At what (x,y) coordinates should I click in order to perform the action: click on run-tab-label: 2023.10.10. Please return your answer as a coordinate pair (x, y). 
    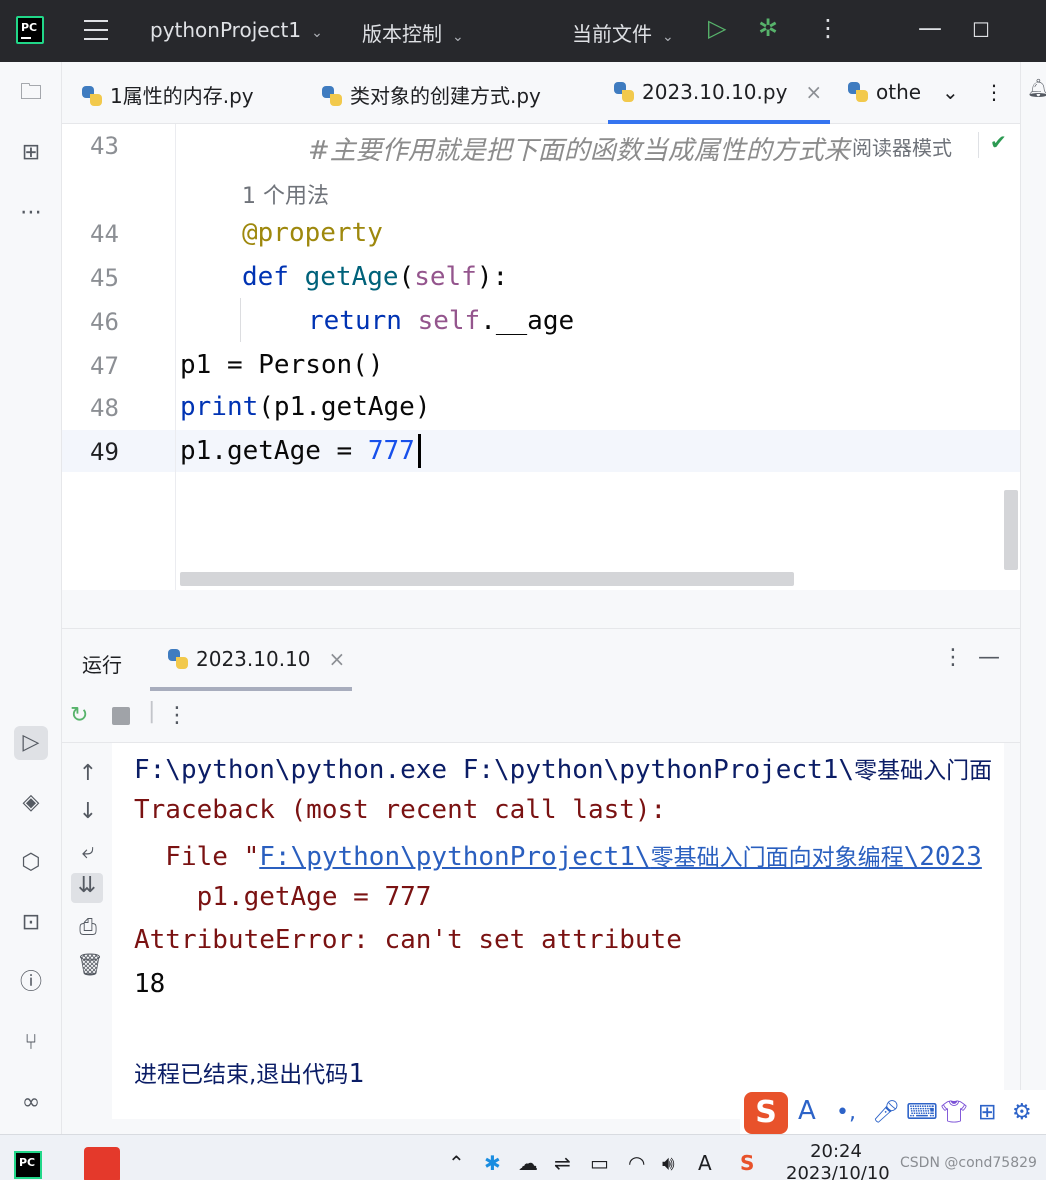
    Looking at the image, I should click on (253, 659).